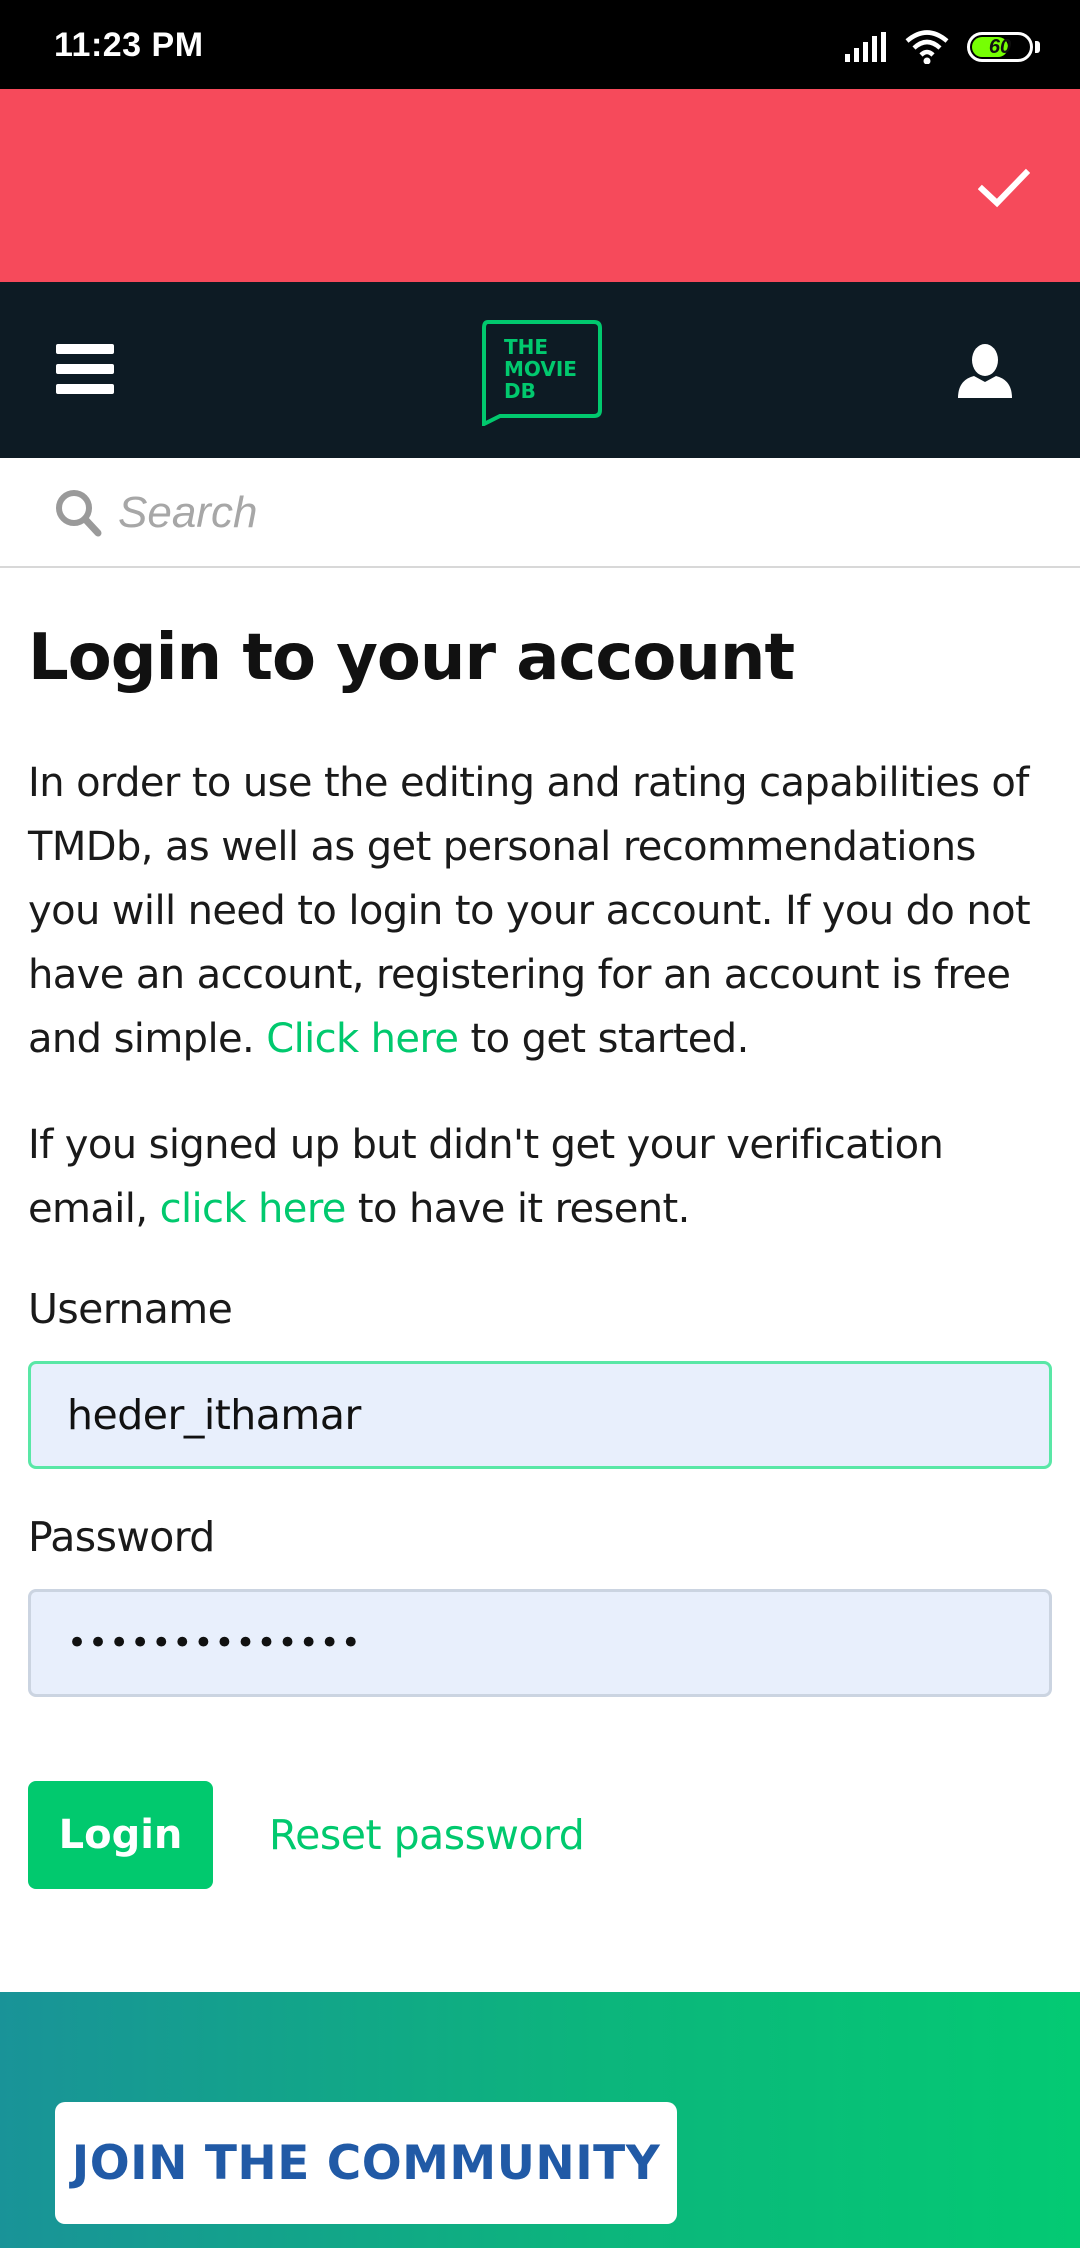 The width and height of the screenshot is (1080, 2248). What do you see at coordinates (526, 347) in the screenshot?
I see `logo-line-1: THE` at bounding box center [526, 347].